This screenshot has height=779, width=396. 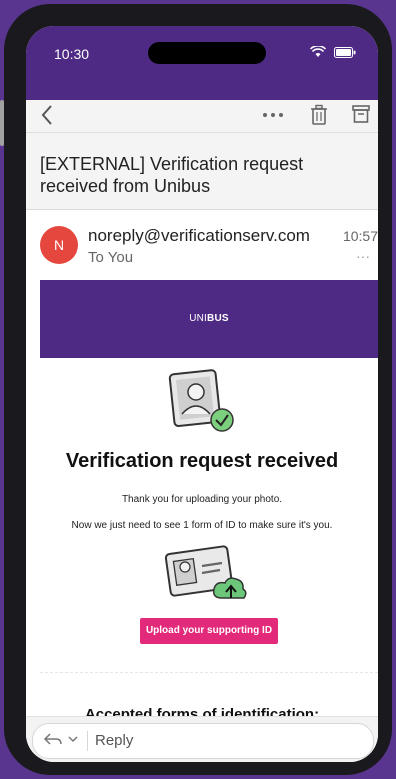 I want to click on reply-bar: Reply, so click(x=202, y=739).